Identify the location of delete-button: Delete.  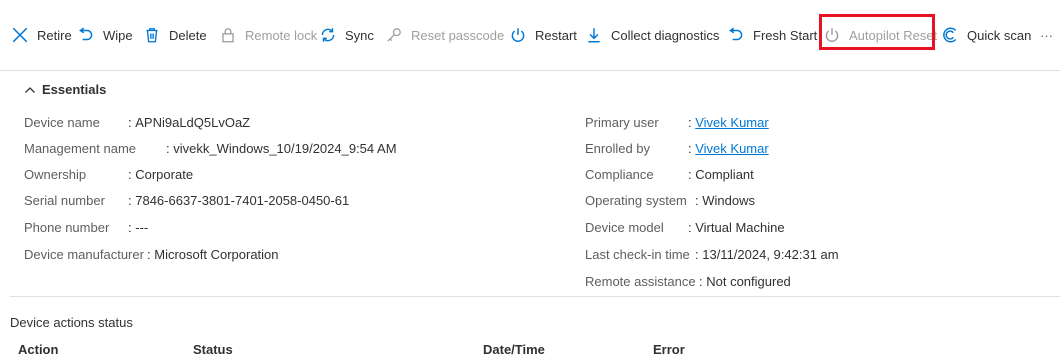
(174, 35).